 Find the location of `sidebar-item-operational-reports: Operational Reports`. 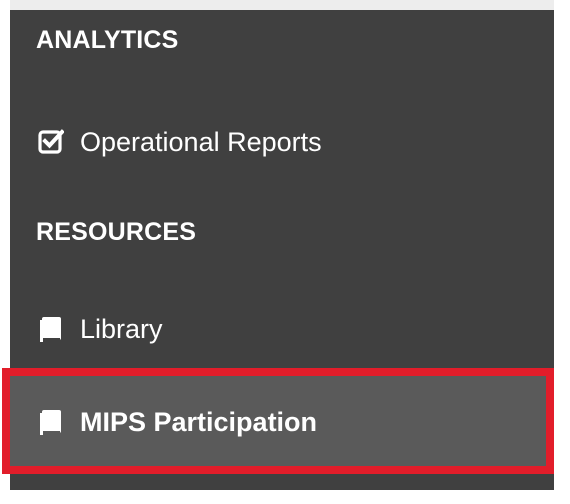

sidebar-item-operational-reports: Operational Reports is located at coordinates (282, 142).